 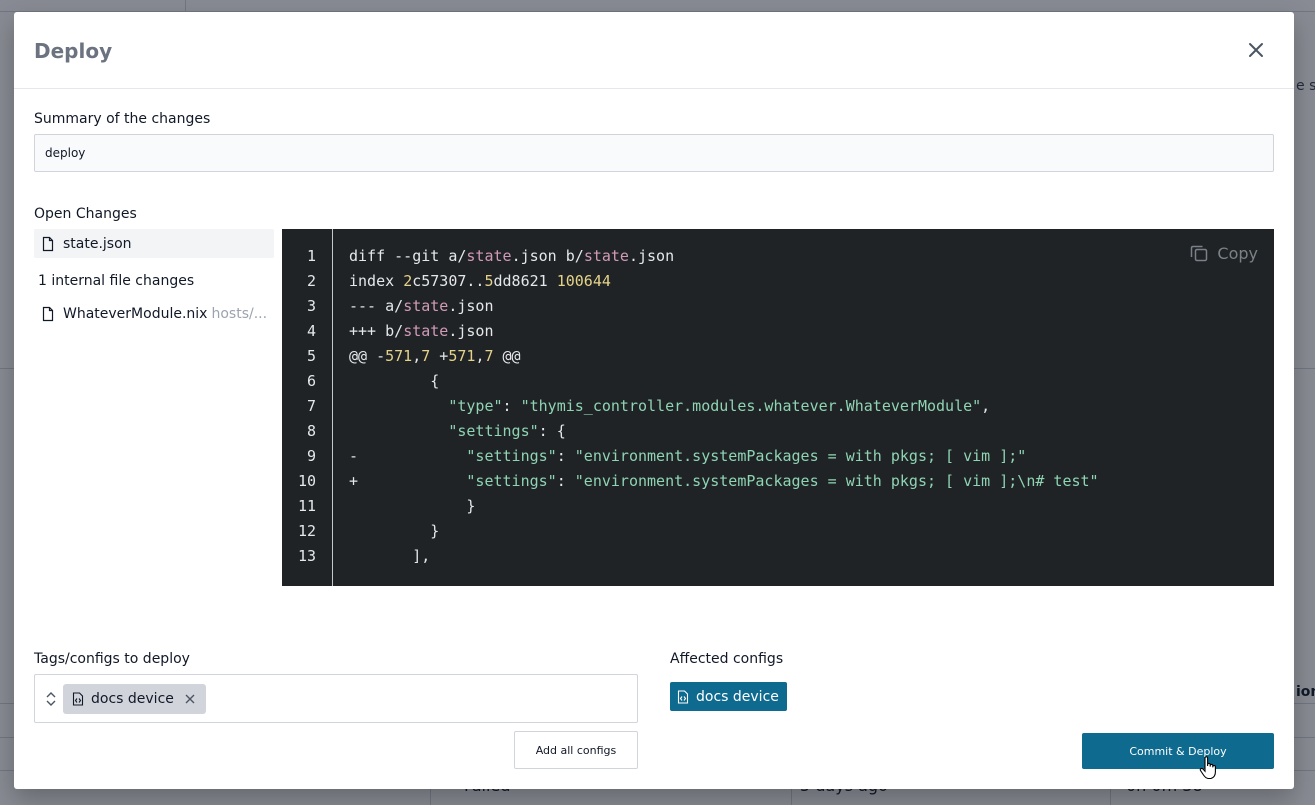 I want to click on line-number: 3, so click(x=311, y=306).